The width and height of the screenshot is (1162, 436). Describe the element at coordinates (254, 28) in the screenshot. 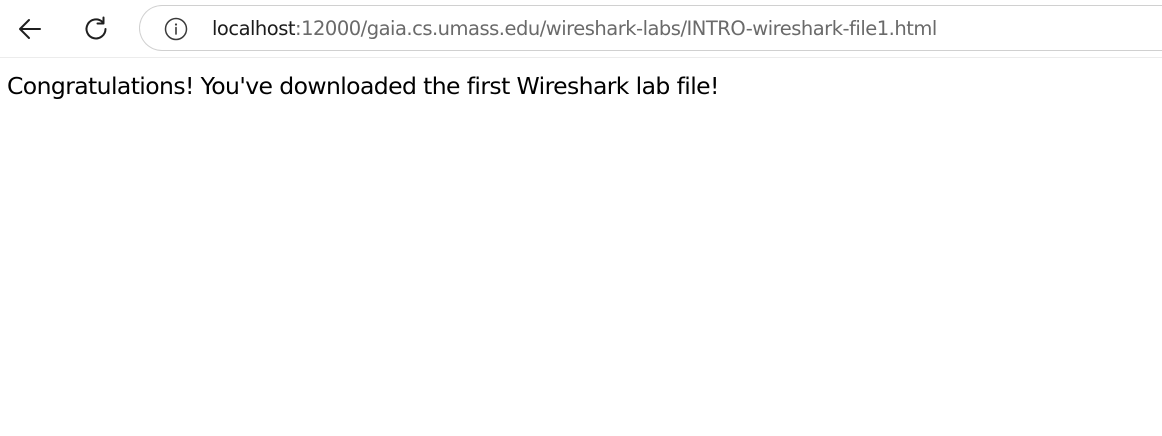

I see `url-host: localhost` at that location.